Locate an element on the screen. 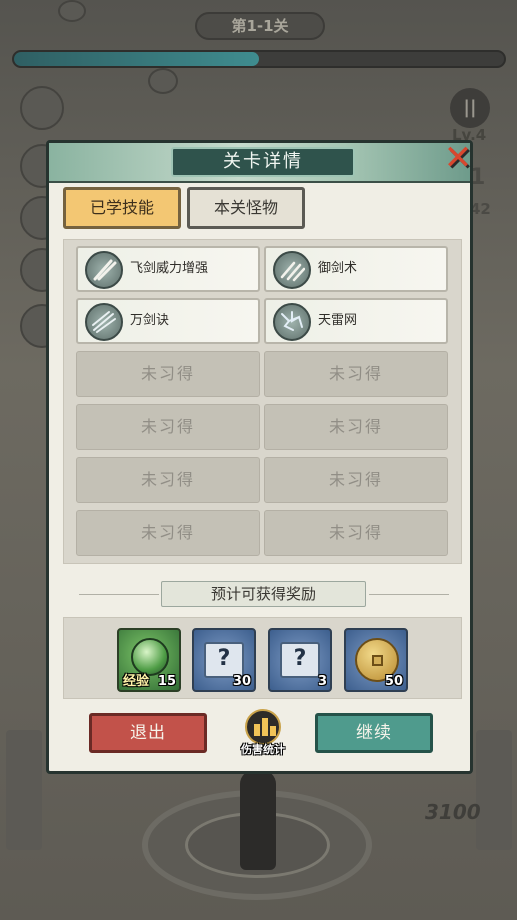 The height and width of the screenshot is (920, 517). damage-stats-button: 伤害统计 is located at coordinates (263, 735).